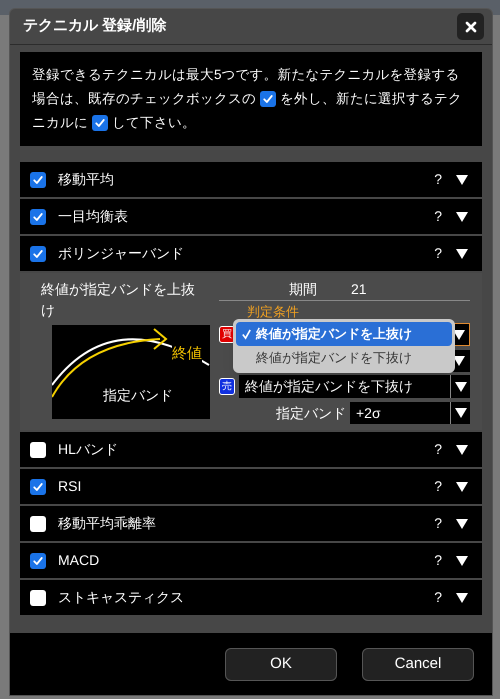  What do you see at coordinates (251, 523) in the screenshot?
I see `technical-row: 移動平均乖離率 ?` at bounding box center [251, 523].